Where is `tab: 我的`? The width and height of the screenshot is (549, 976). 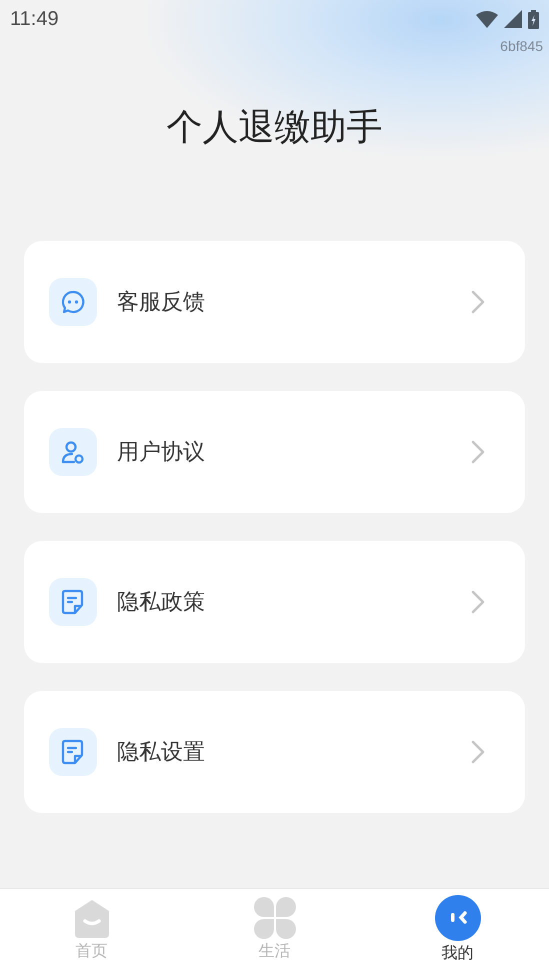
tab: 我的 is located at coordinates (457, 932).